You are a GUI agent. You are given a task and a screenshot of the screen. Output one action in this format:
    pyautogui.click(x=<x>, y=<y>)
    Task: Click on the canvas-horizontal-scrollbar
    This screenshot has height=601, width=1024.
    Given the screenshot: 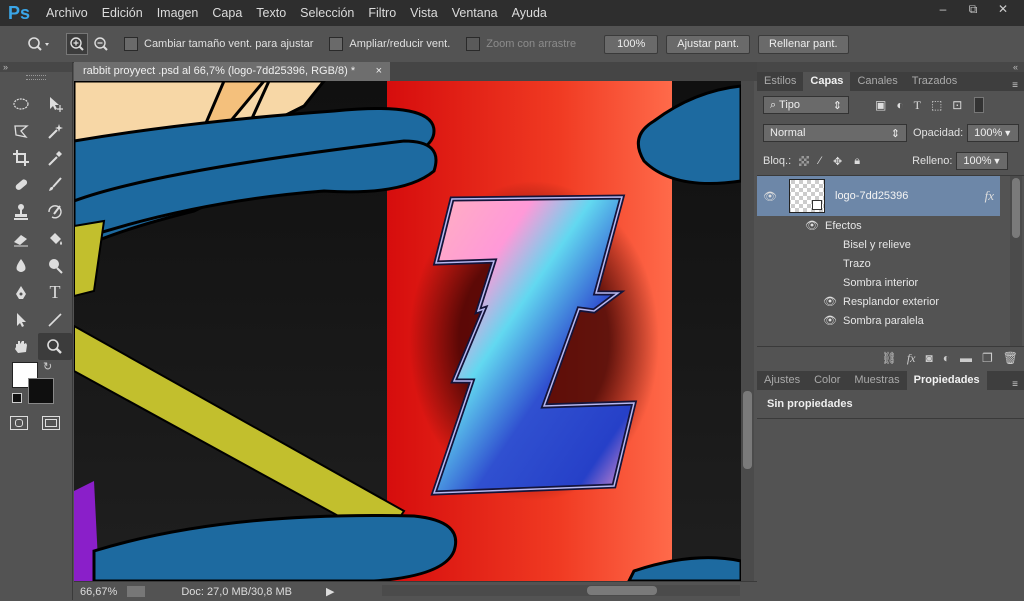 What is the action you would take?
    pyautogui.click(x=561, y=590)
    